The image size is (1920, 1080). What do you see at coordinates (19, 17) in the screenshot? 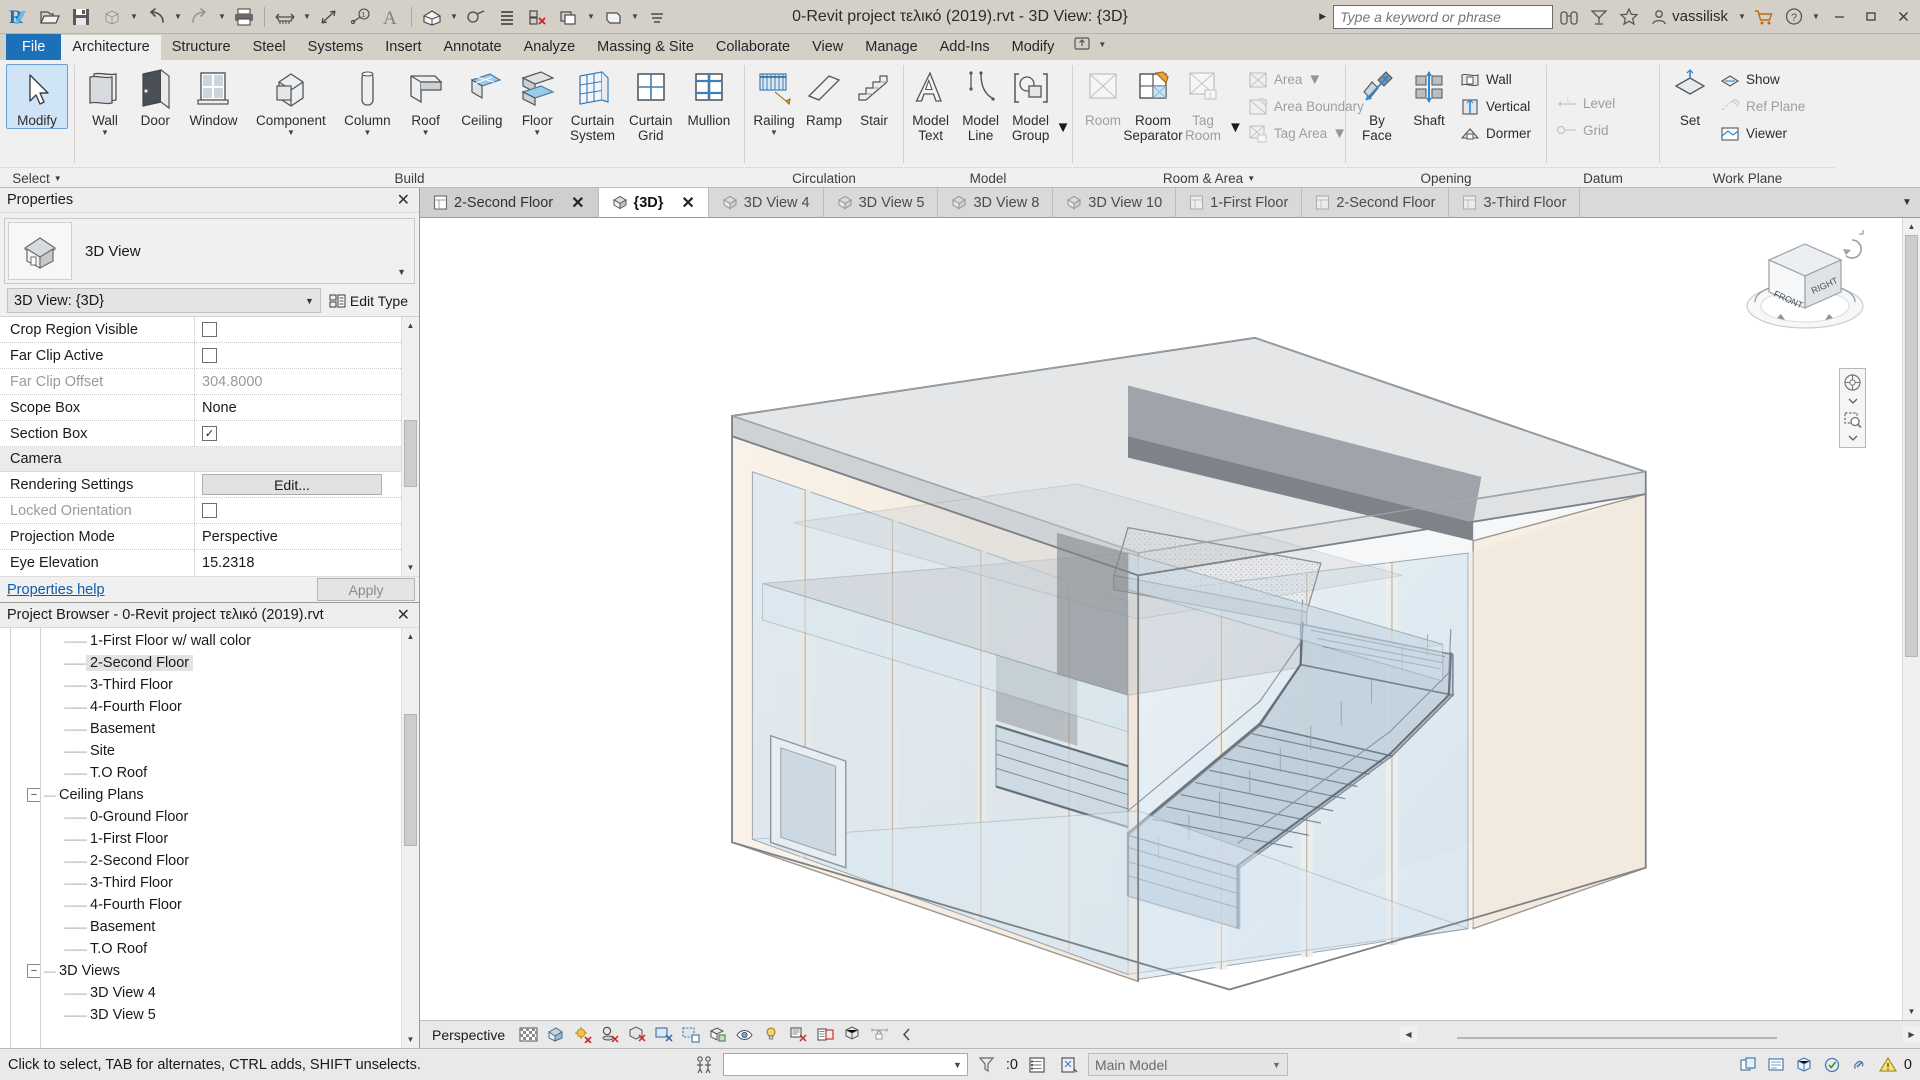
I see `revit-logo-icon: R` at bounding box center [19, 17].